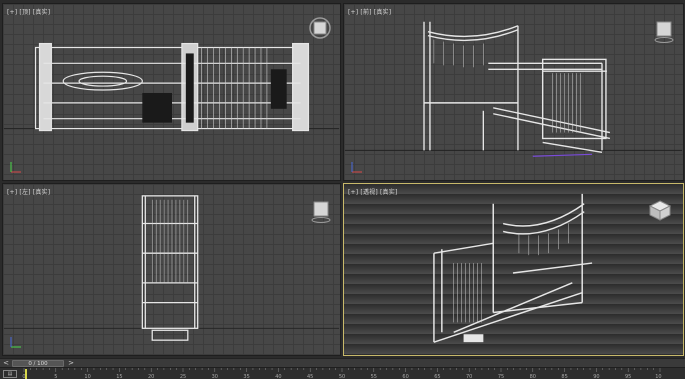  Describe the element at coordinates (374, 376) in the screenshot. I see `tick-label: 55` at that location.